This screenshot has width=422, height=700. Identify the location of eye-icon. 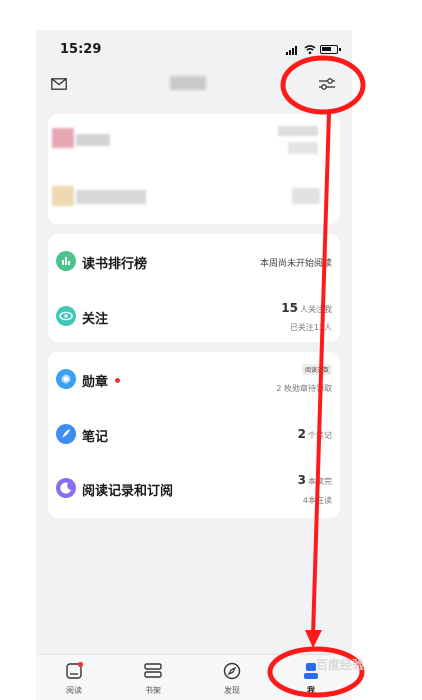
(66, 316).